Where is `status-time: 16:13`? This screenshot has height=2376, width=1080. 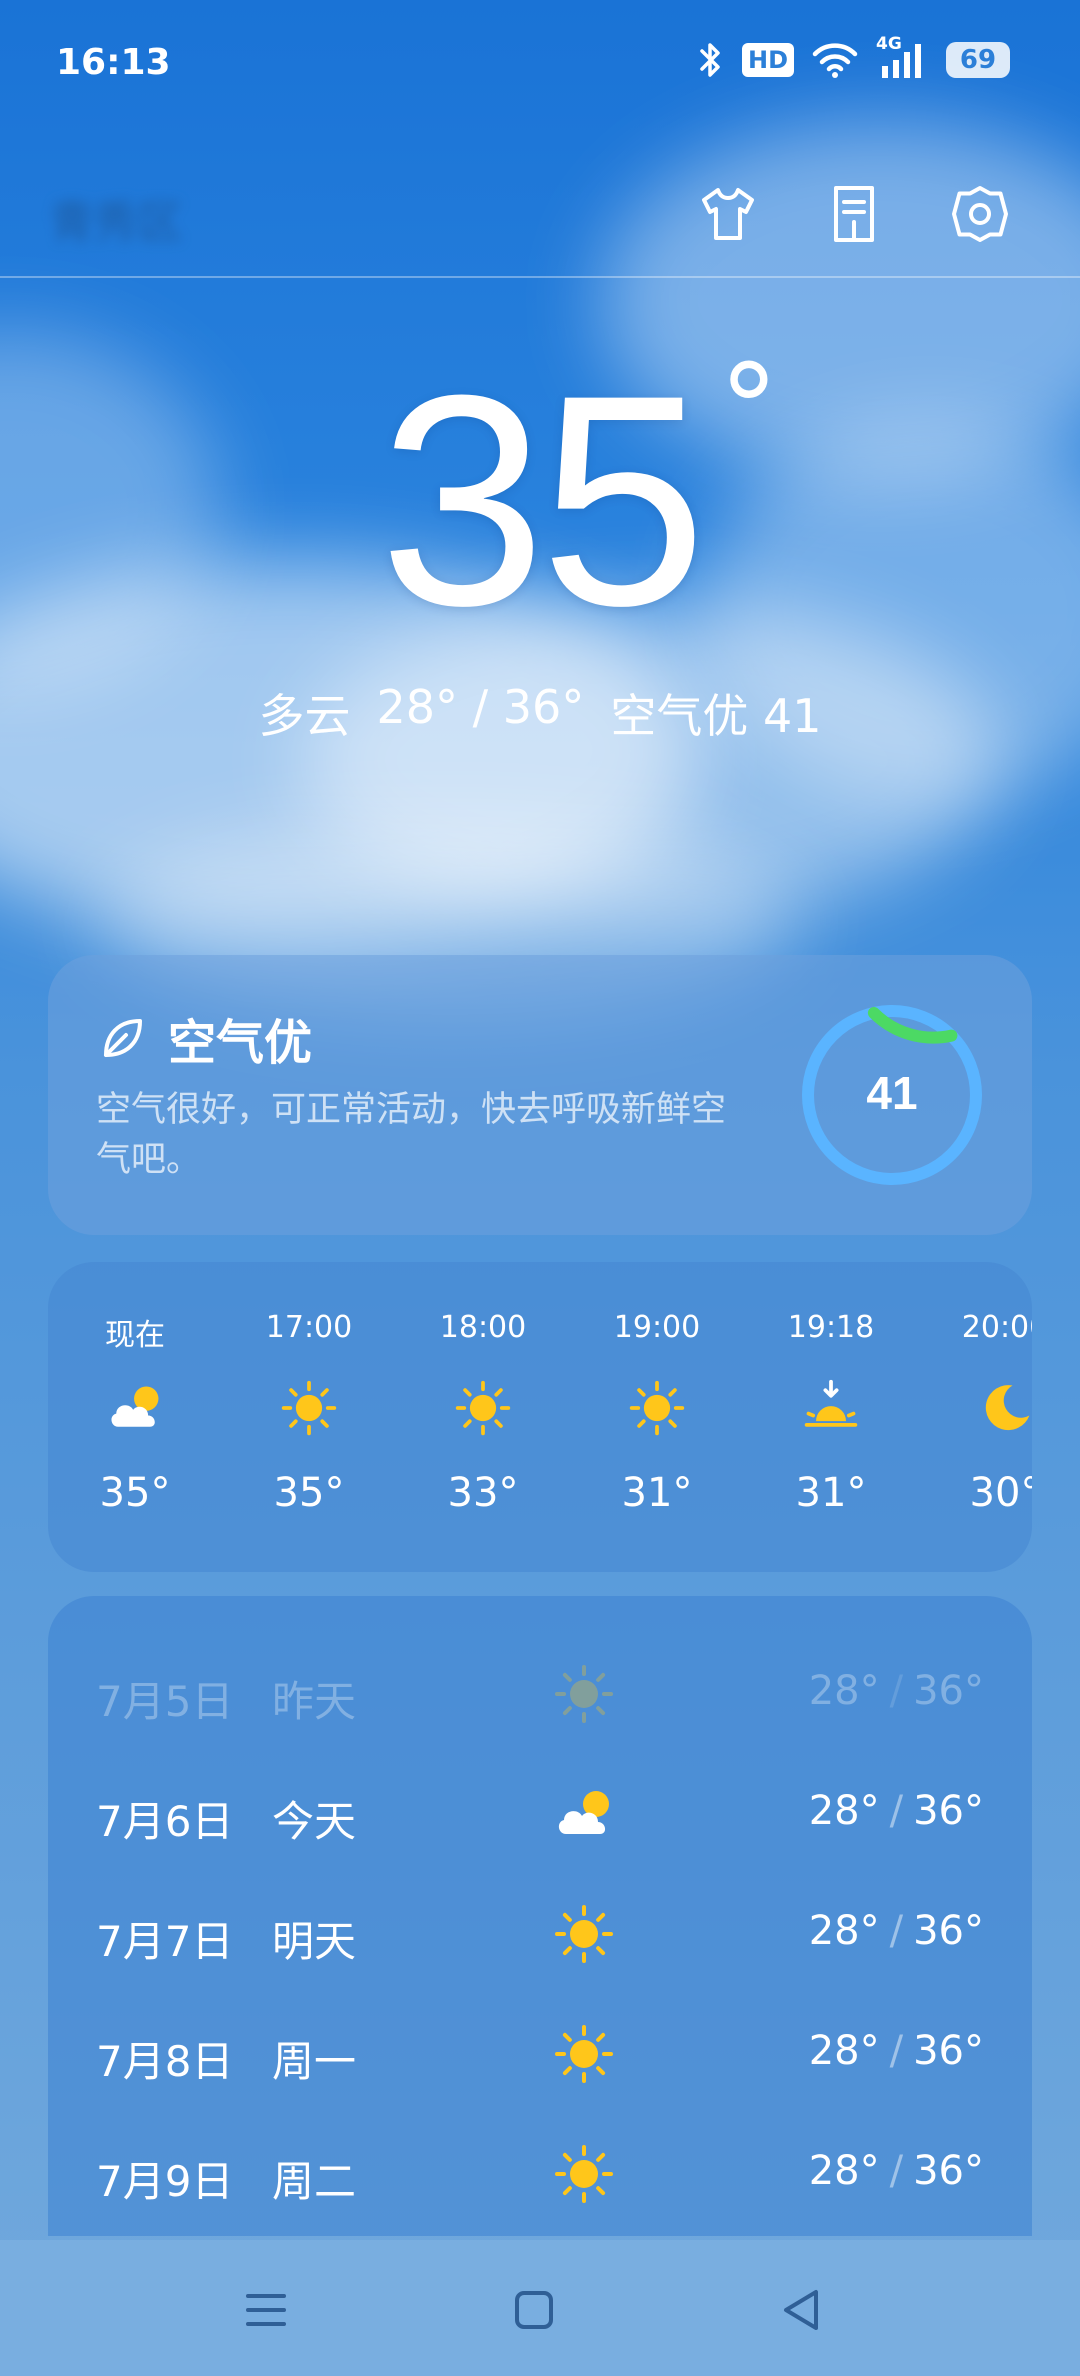
status-time: 16:13 is located at coordinates (113, 62).